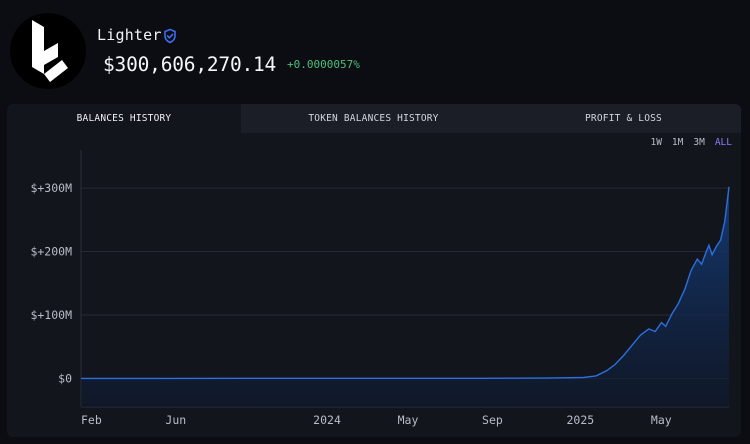  What do you see at coordinates (323, 64) in the screenshot?
I see `balance-change: +0.0000057%` at bounding box center [323, 64].